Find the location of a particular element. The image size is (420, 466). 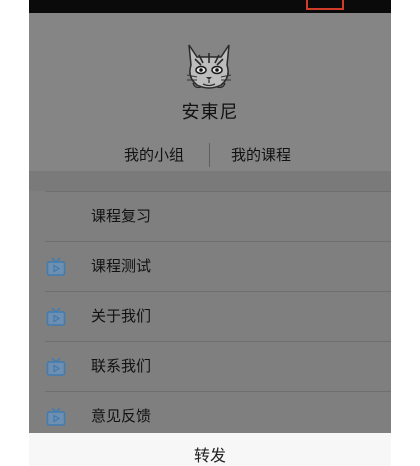

menu-item-label: 课程测试 is located at coordinates (121, 266).